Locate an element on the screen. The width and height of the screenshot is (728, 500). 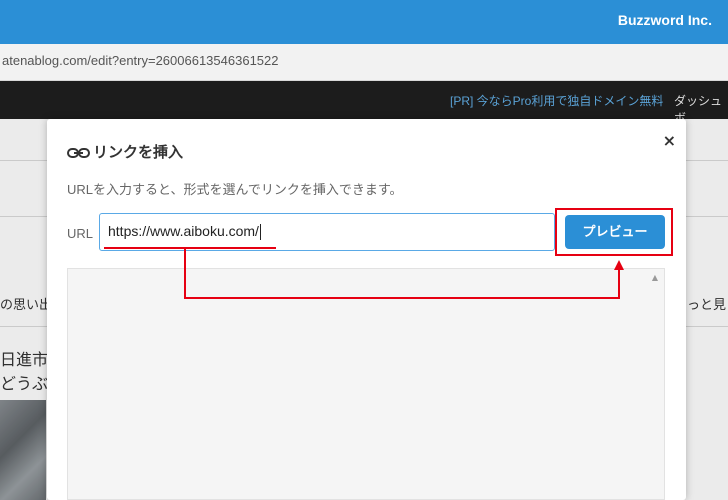
preview-button: プレビュー is located at coordinates (615, 232).